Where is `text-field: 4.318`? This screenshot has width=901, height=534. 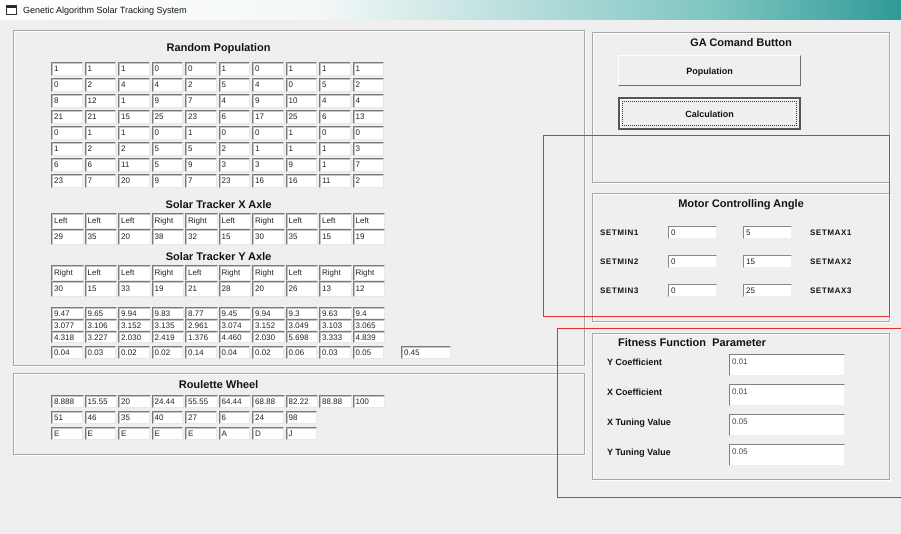
text-field: 4.318 is located at coordinates (67, 337).